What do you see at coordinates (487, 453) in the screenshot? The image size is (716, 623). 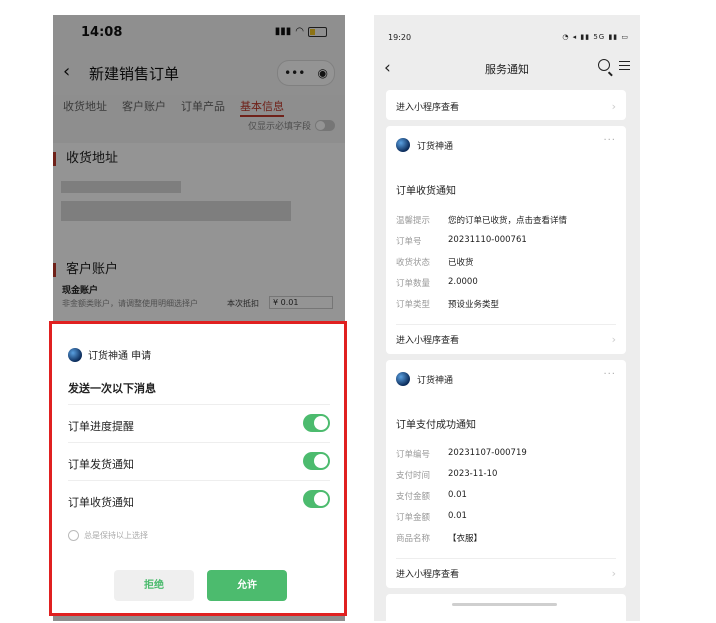 I see `field-value: 20231107-000719` at bounding box center [487, 453].